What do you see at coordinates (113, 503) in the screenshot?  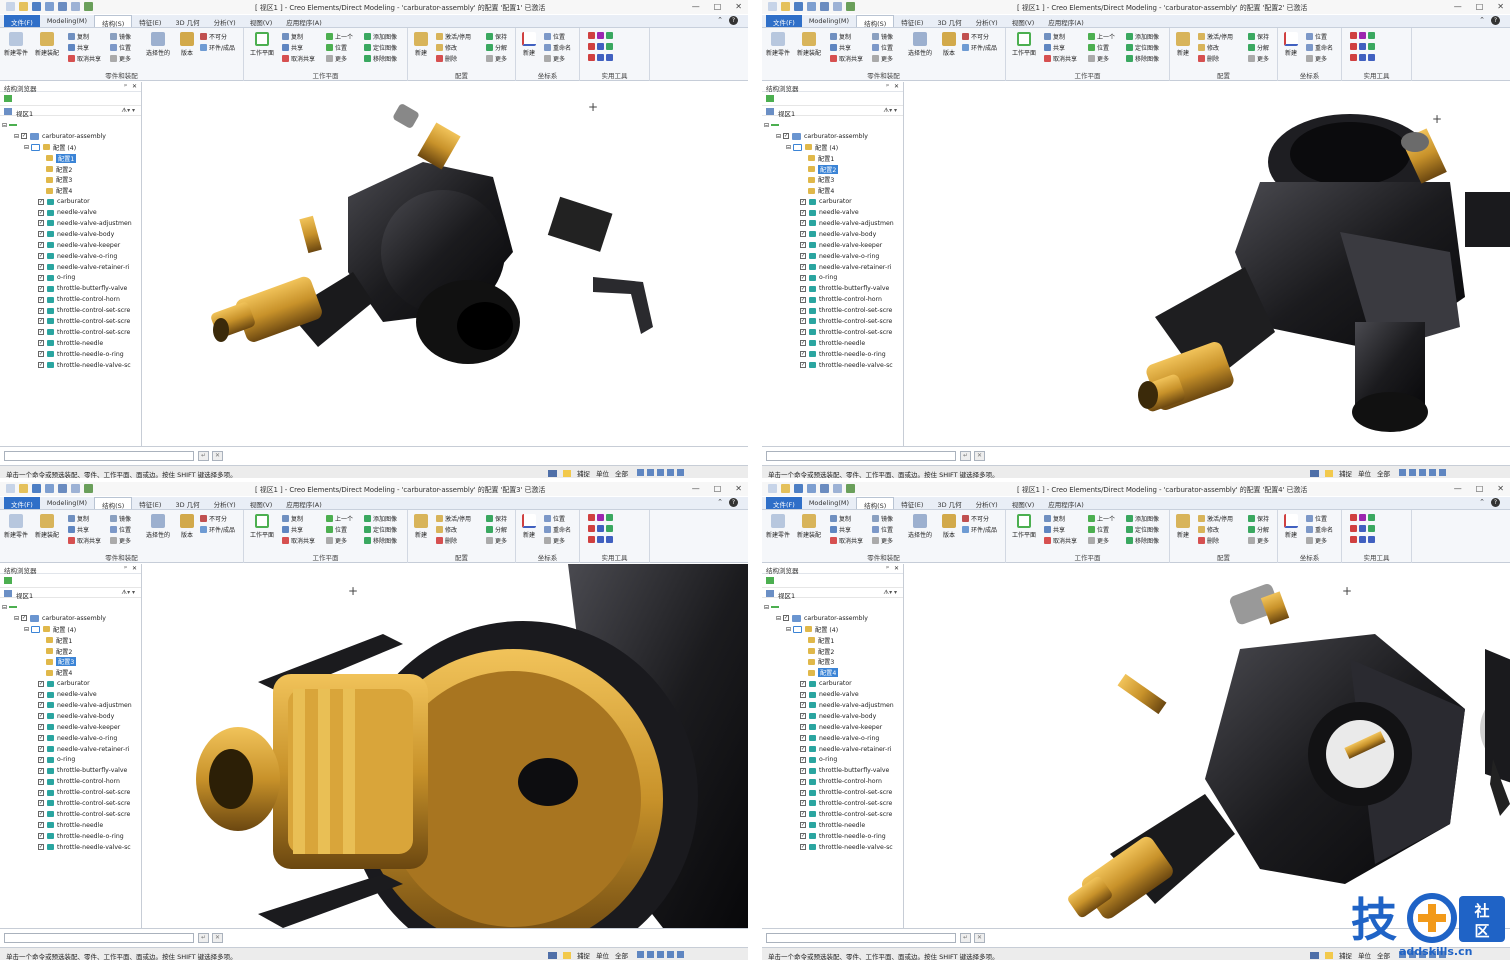 I see `tab-2: 结构(S)` at bounding box center [113, 503].